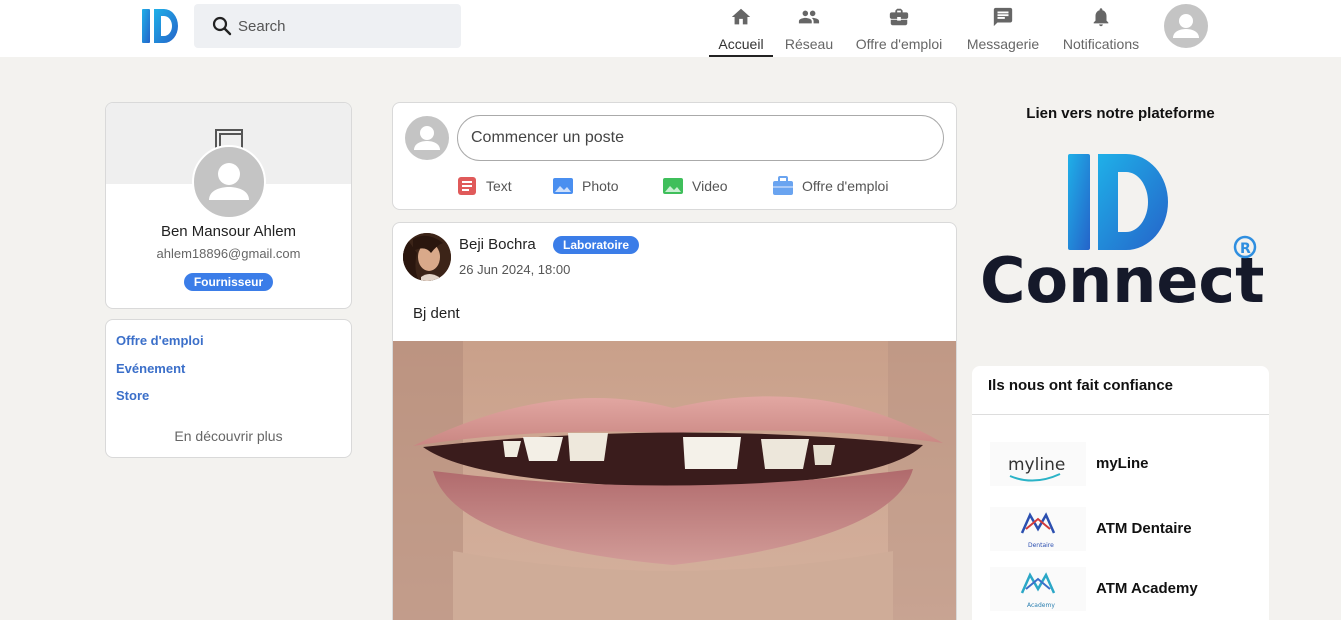 This screenshot has height=620, width=1341. Describe the element at coordinates (899, 44) in the screenshot. I see `nav-label: Offre d'emploi` at that location.